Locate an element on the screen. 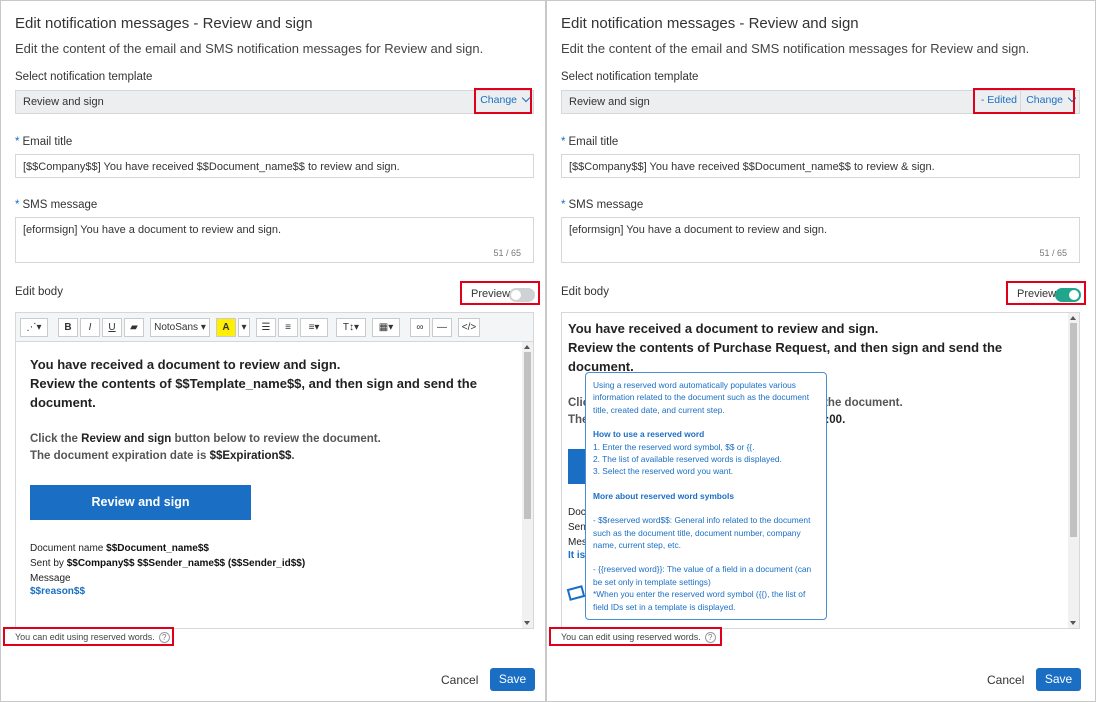 This screenshot has height=702, width=1096. italic-button: I is located at coordinates (90, 327).